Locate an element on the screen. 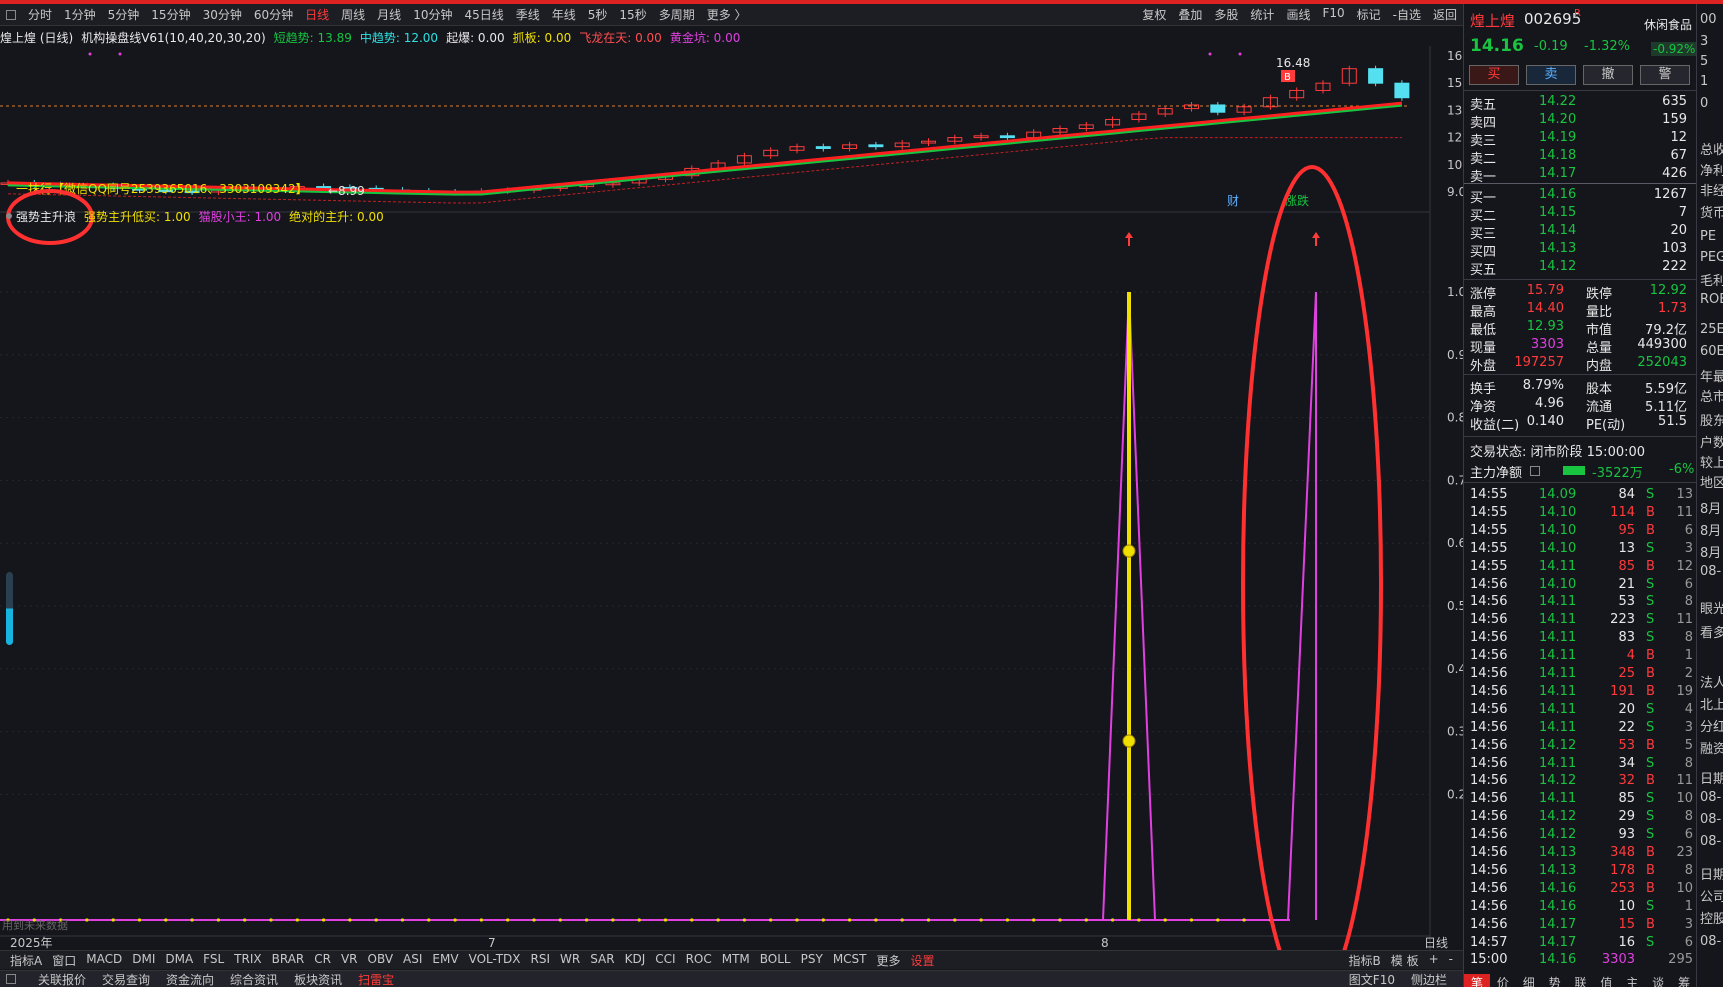  sector-name: 休闲食品 is located at coordinates (1668, 24).